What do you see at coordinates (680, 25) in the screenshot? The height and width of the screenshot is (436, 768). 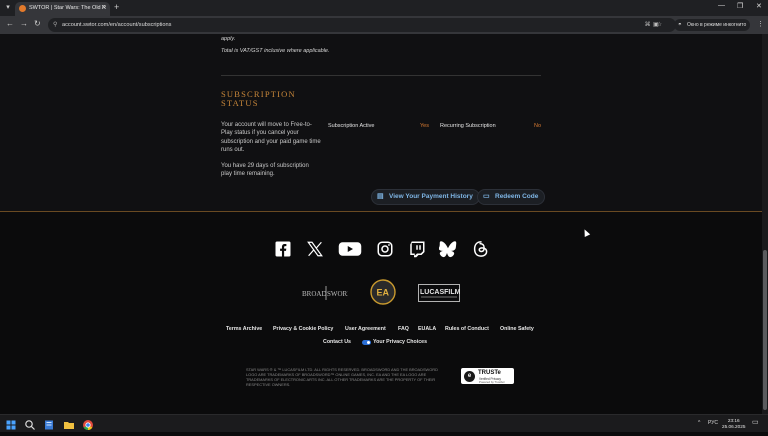 I see `incognito-icon: ◓` at bounding box center [680, 25].